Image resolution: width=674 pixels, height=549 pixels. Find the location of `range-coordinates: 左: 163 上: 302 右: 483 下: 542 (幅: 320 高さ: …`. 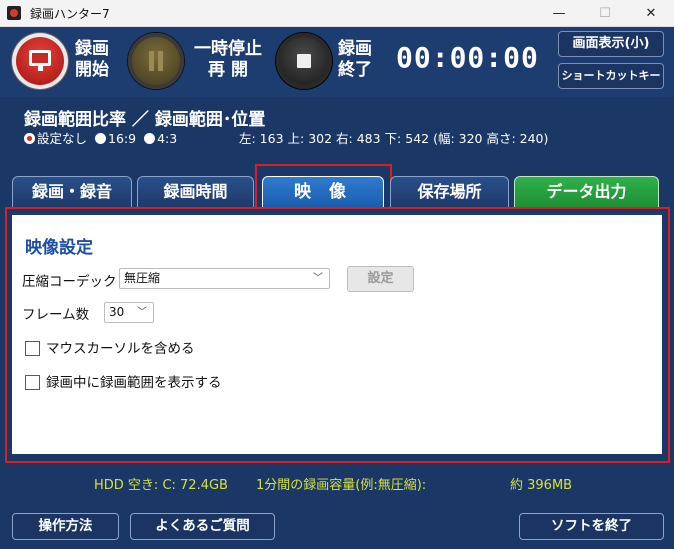

range-coordinates: 左: 163 上: 302 右: 483 下: 542 (幅: 320 高さ: … is located at coordinates (394, 138).